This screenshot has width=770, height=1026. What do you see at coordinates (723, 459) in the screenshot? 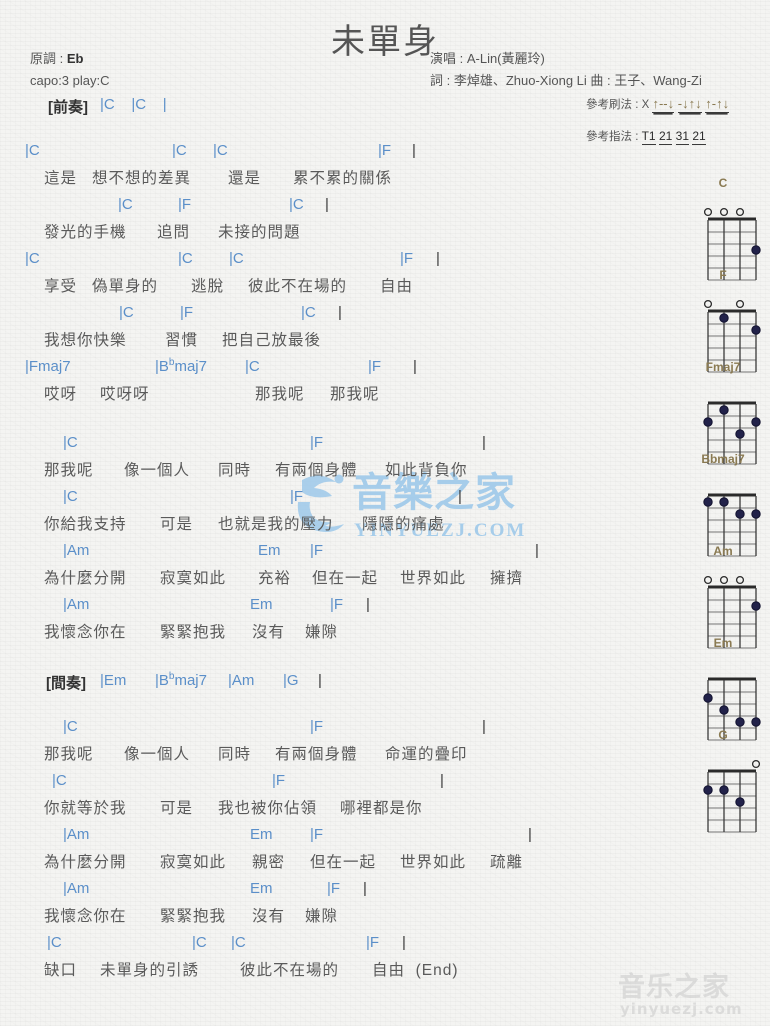
I see `chord-diagram-label: Bbmaj7` at bounding box center [723, 459].